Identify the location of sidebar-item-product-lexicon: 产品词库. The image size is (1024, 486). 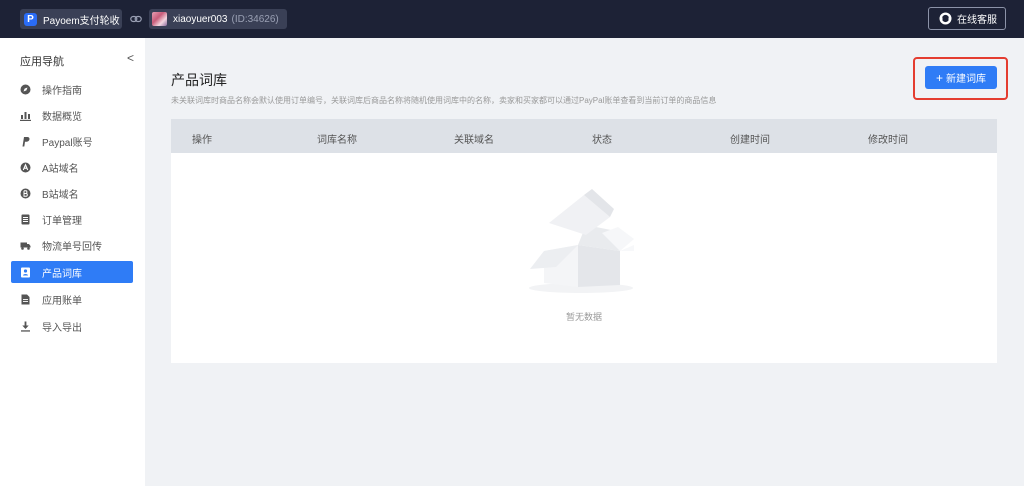
(72, 272).